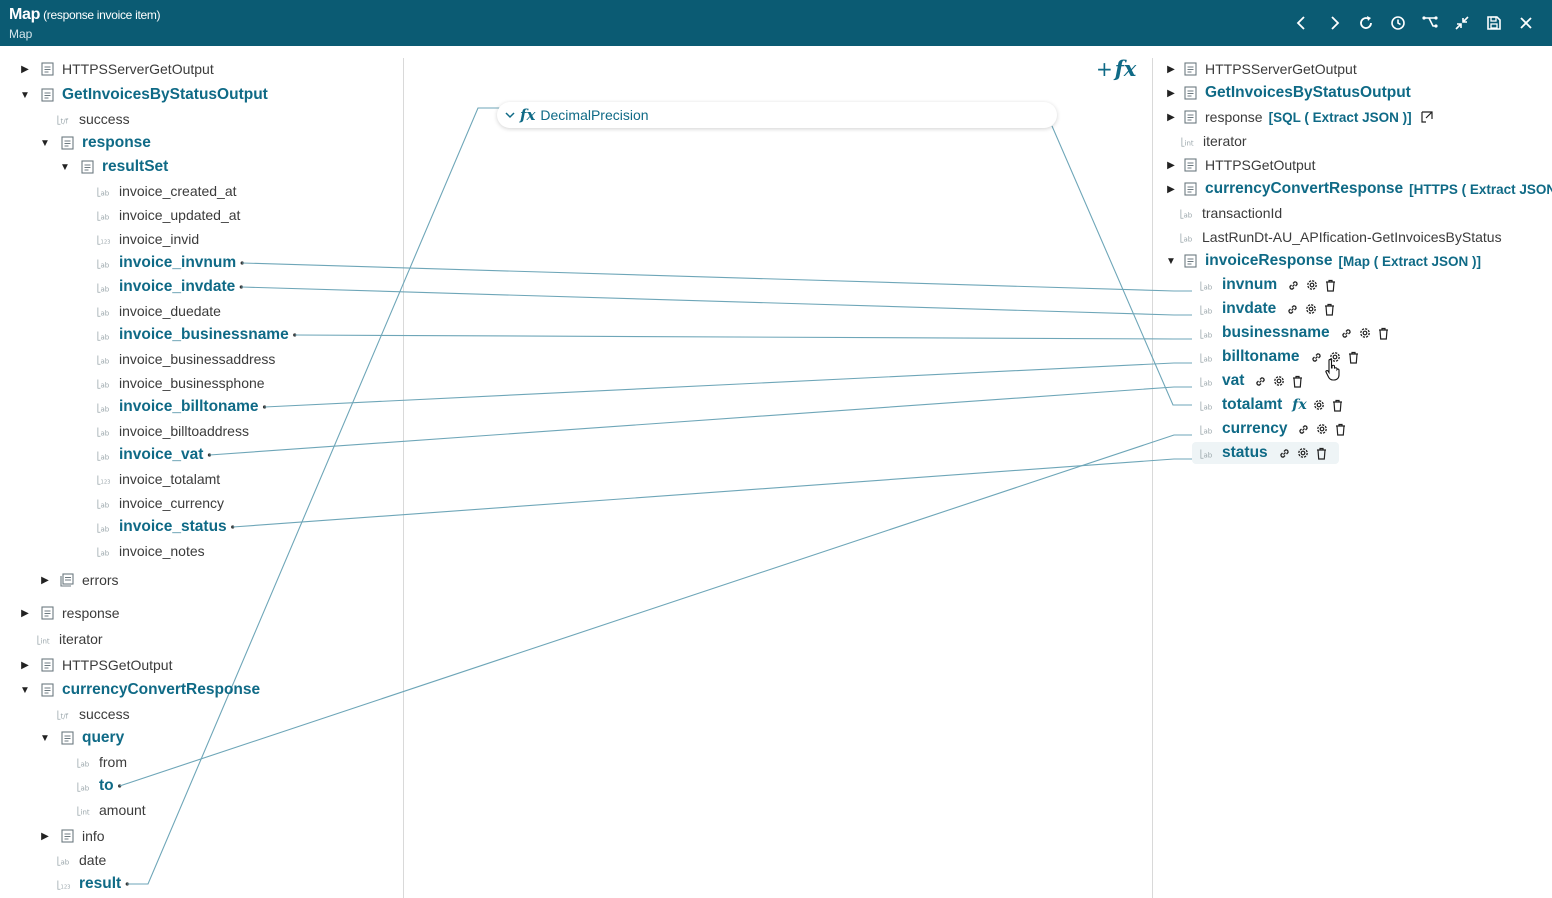  I want to click on history-button, so click(1398, 23).